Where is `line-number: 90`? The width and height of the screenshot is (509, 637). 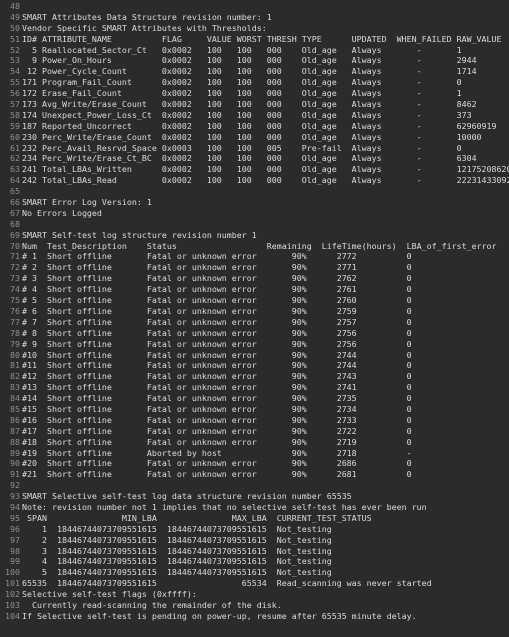 line-number: 90 is located at coordinates (15, 463).